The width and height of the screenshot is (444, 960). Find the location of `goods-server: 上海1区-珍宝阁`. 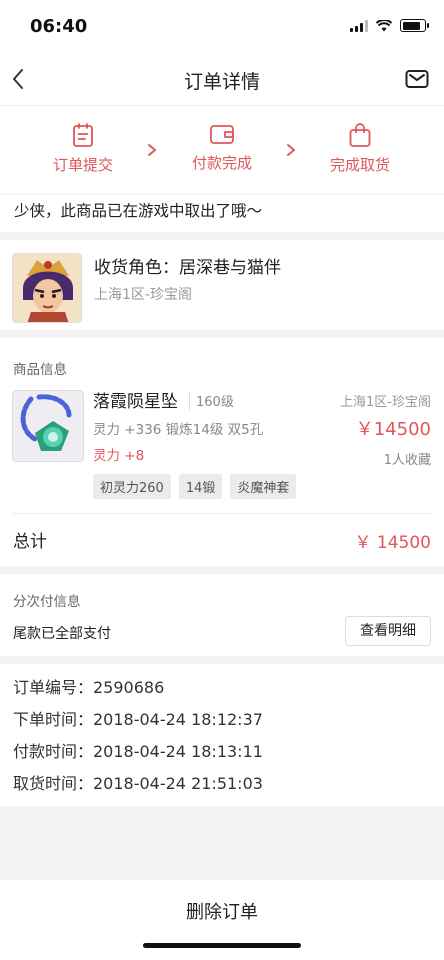

goods-server: 上海1区-珍宝阁 is located at coordinates (385, 402).